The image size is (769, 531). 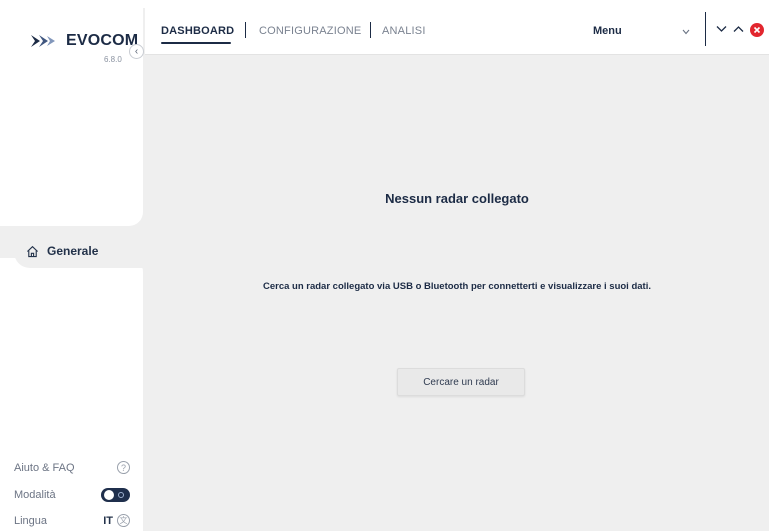 I want to click on active-tab-indicator, so click(x=196, y=43).